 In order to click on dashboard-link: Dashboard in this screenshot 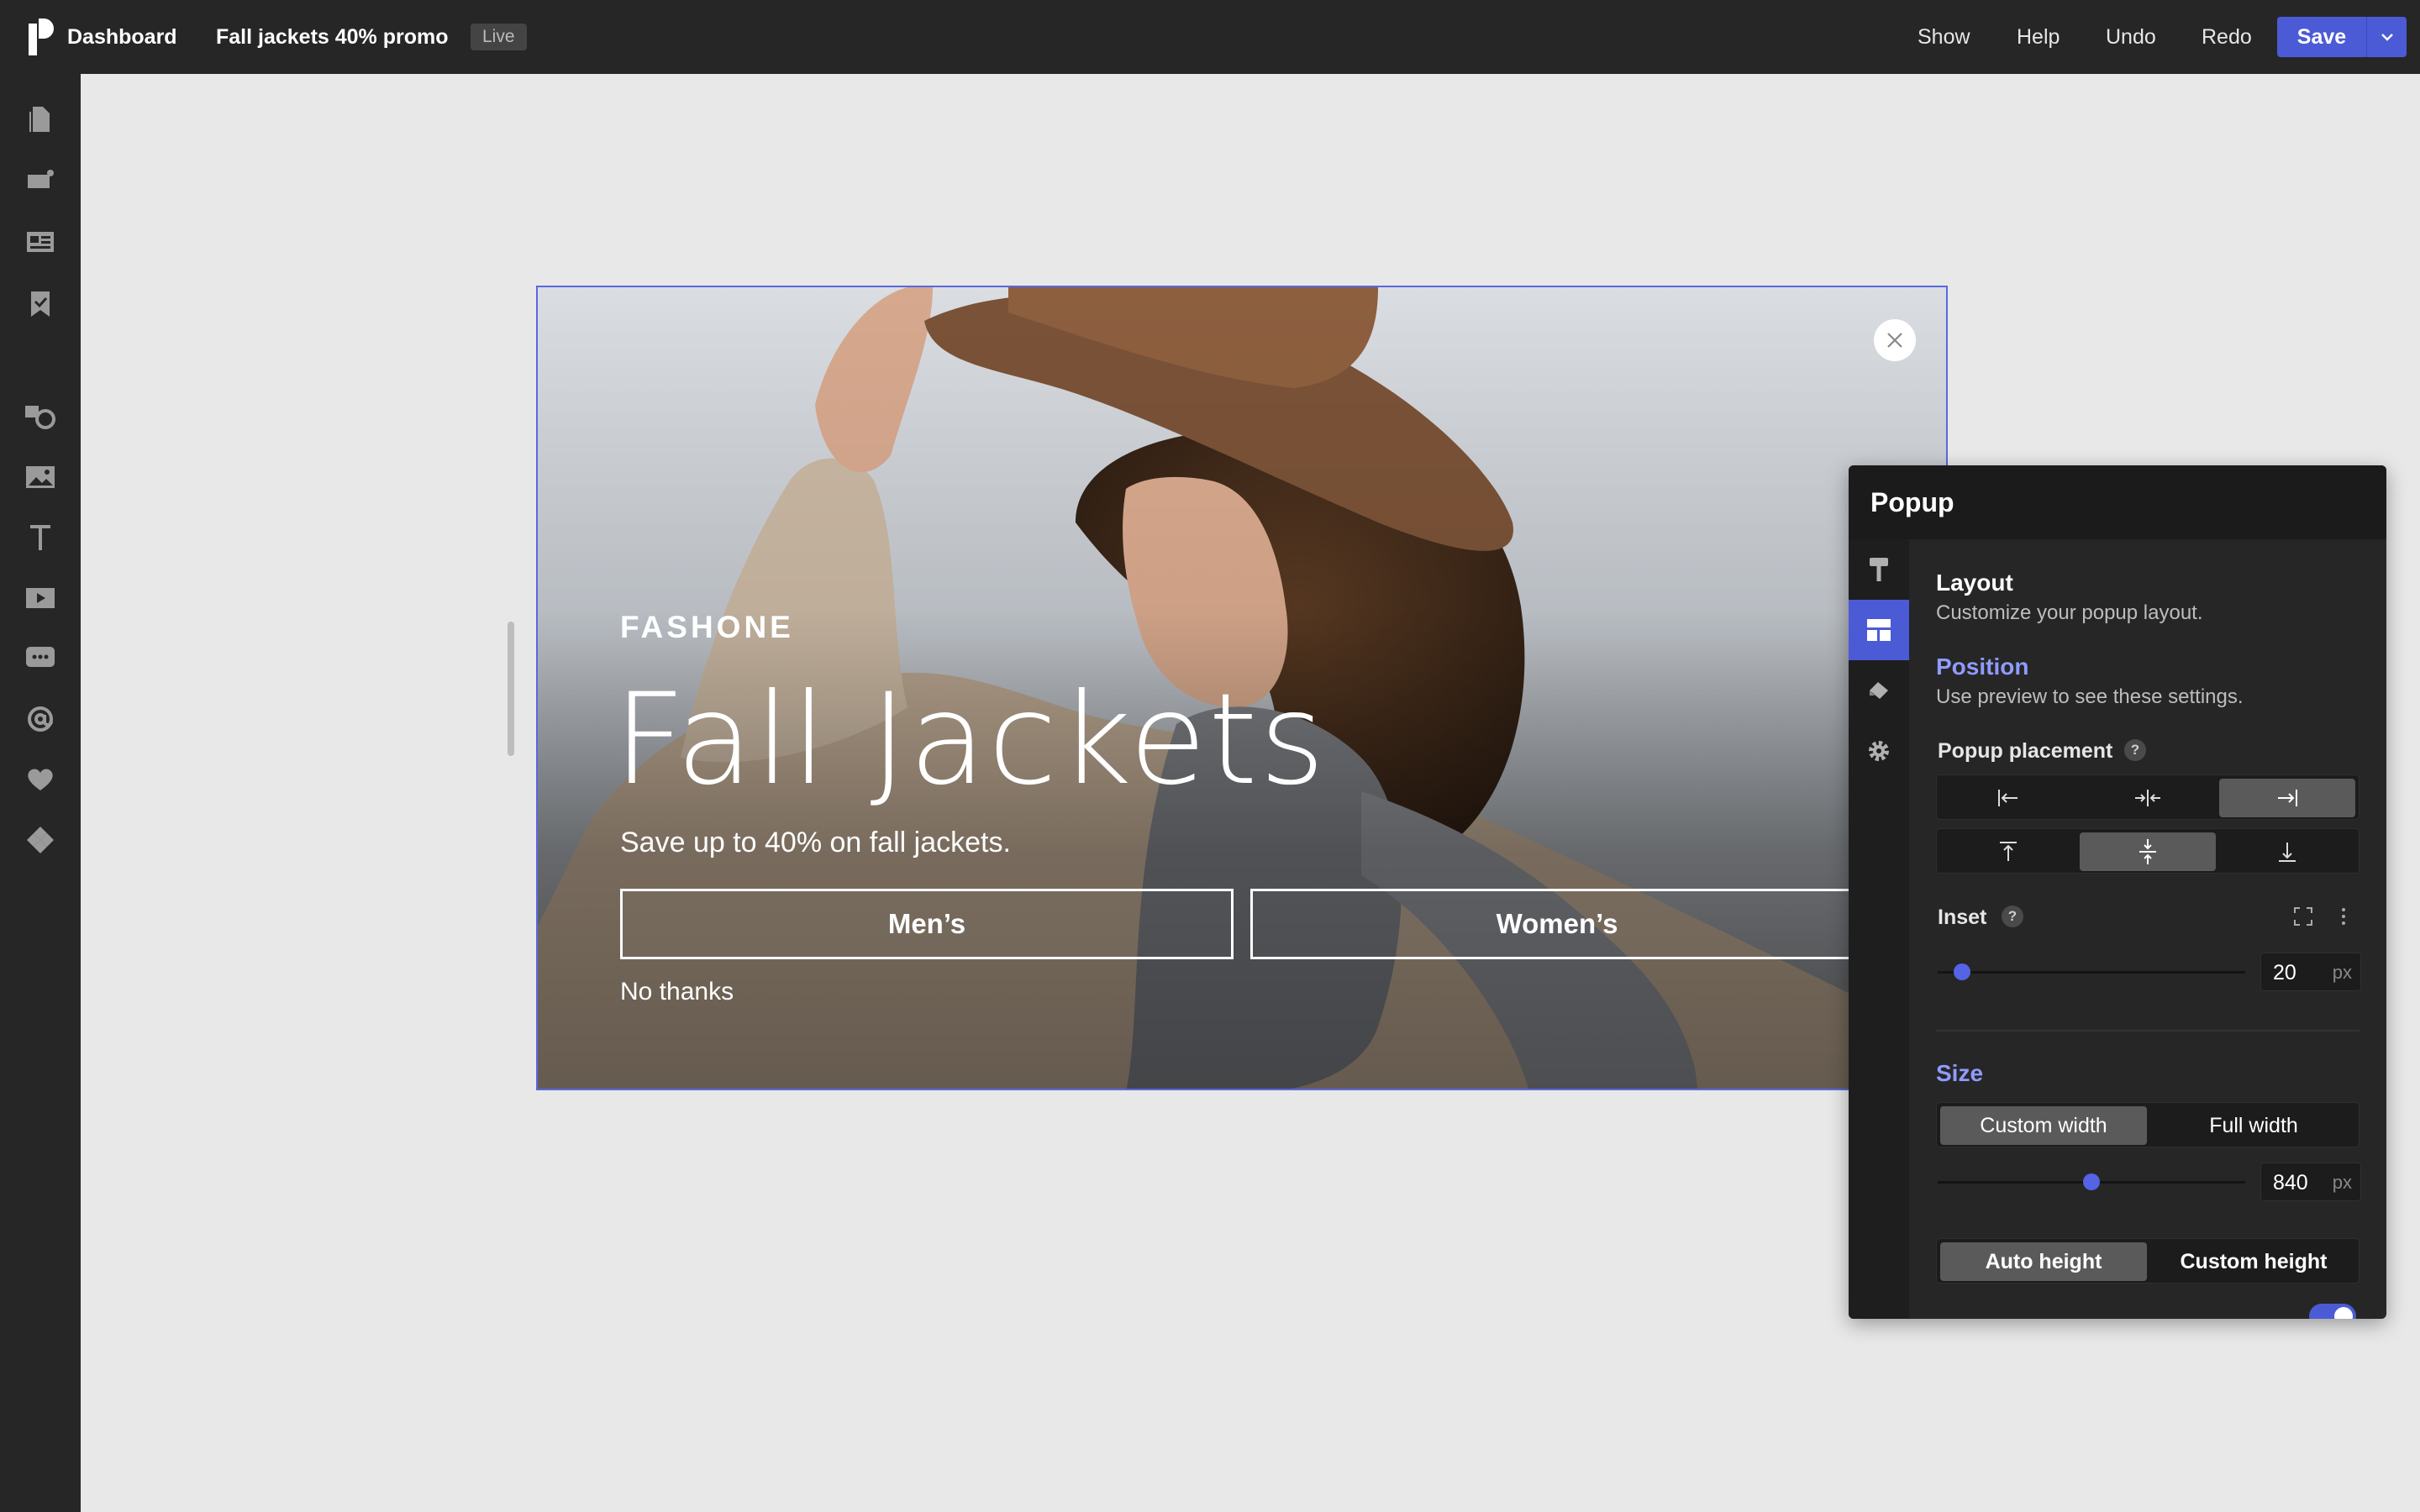, I will do `click(122, 37)`.